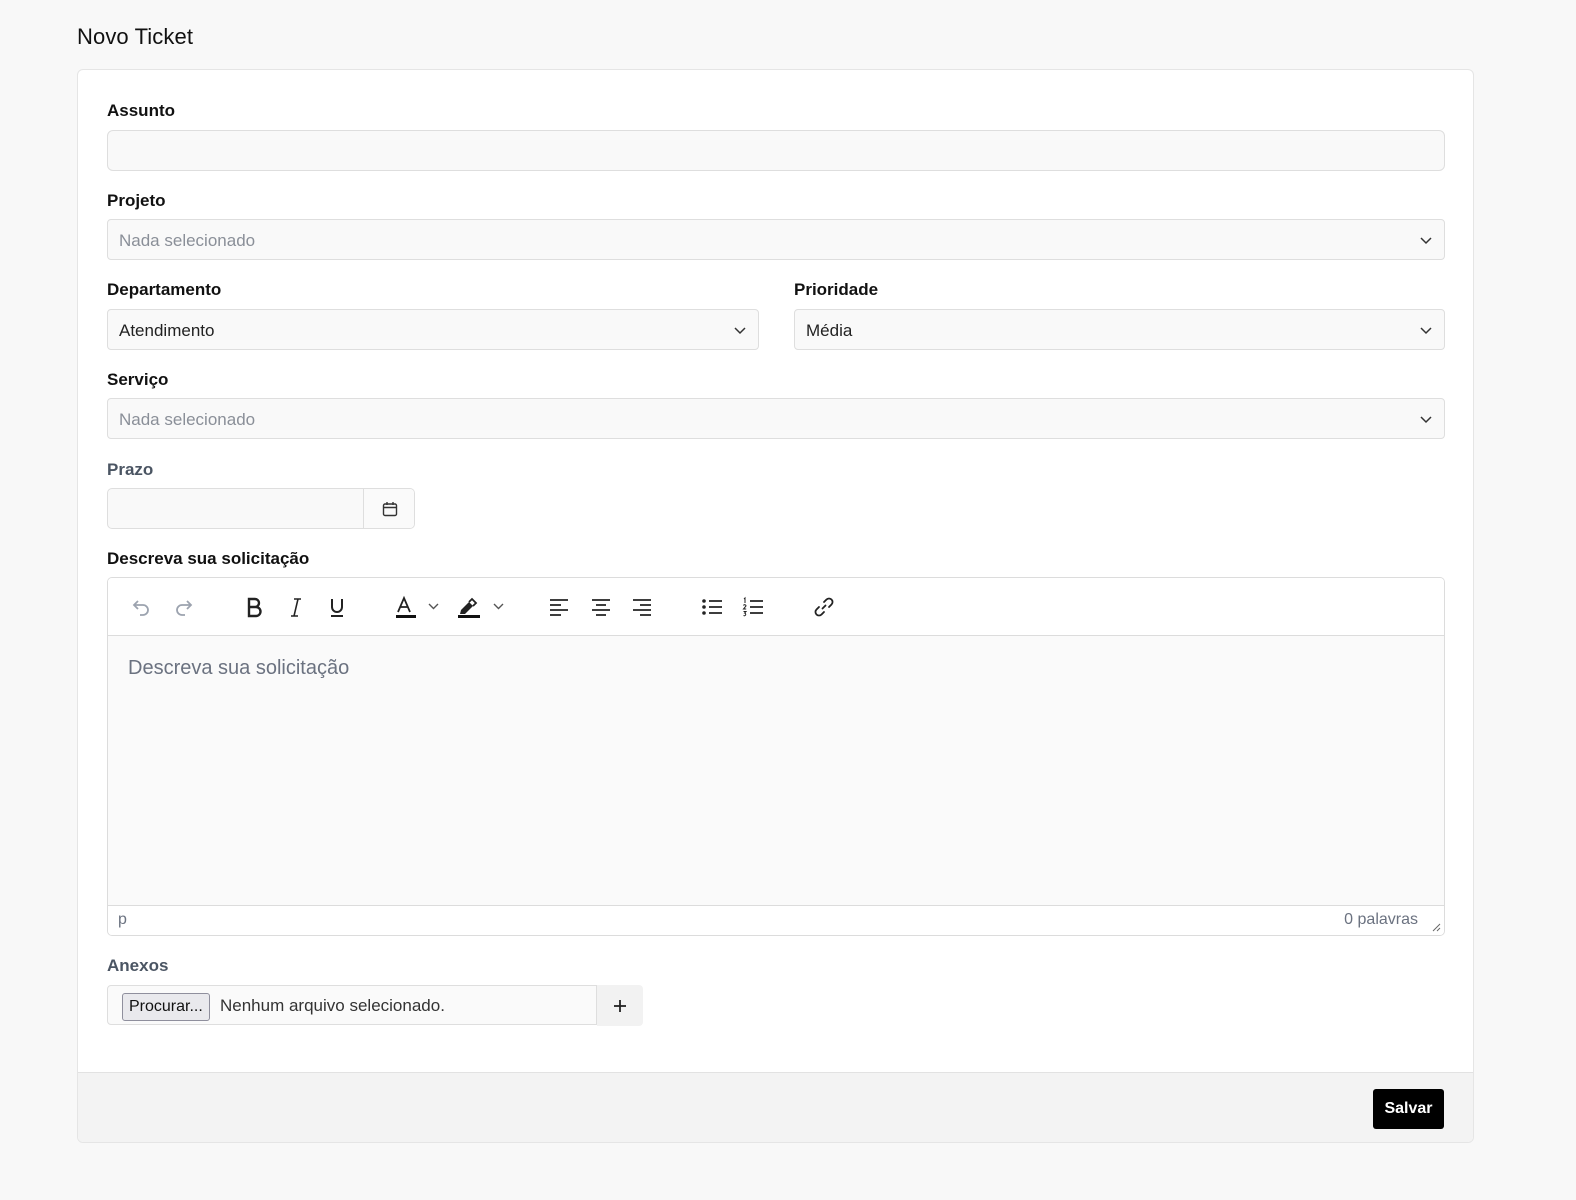  What do you see at coordinates (136, 200) in the screenshot?
I see `project-label: Projeto` at bounding box center [136, 200].